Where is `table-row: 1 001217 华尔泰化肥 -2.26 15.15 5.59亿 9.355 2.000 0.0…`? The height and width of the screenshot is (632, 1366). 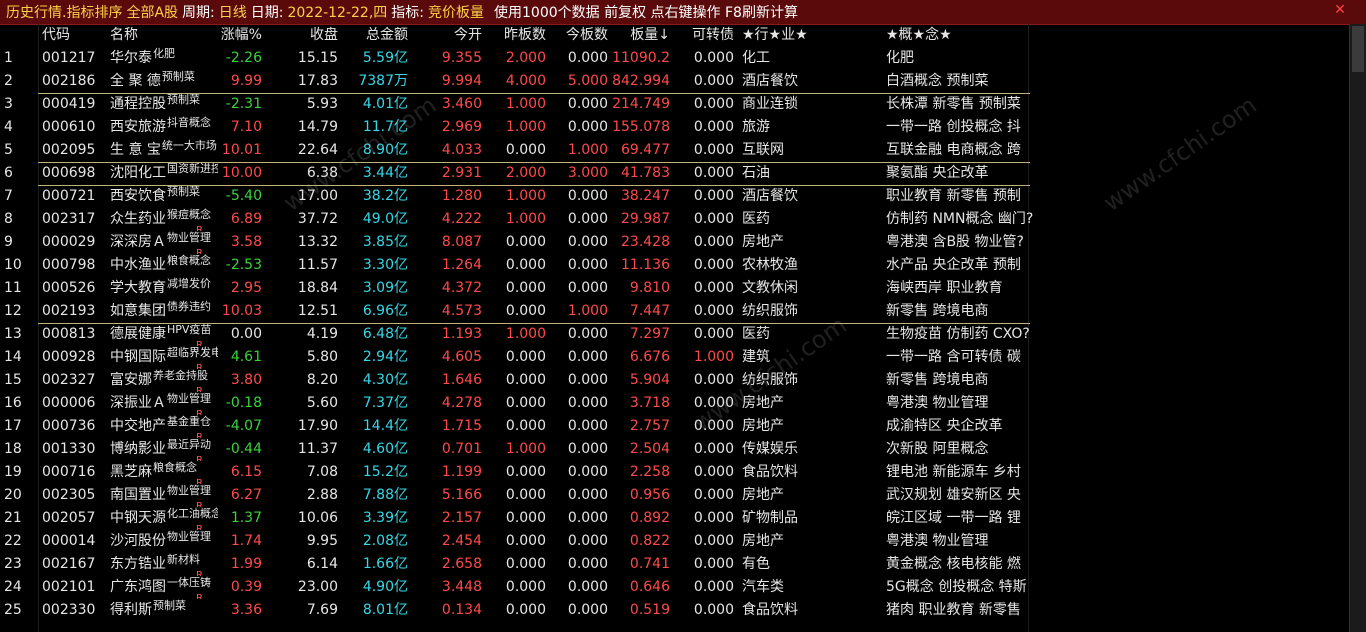
table-row: 1 001217 华尔泰化肥 -2.26 15.15 5.59亿 9.355 2.000 0.0… is located at coordinates (515, 58).